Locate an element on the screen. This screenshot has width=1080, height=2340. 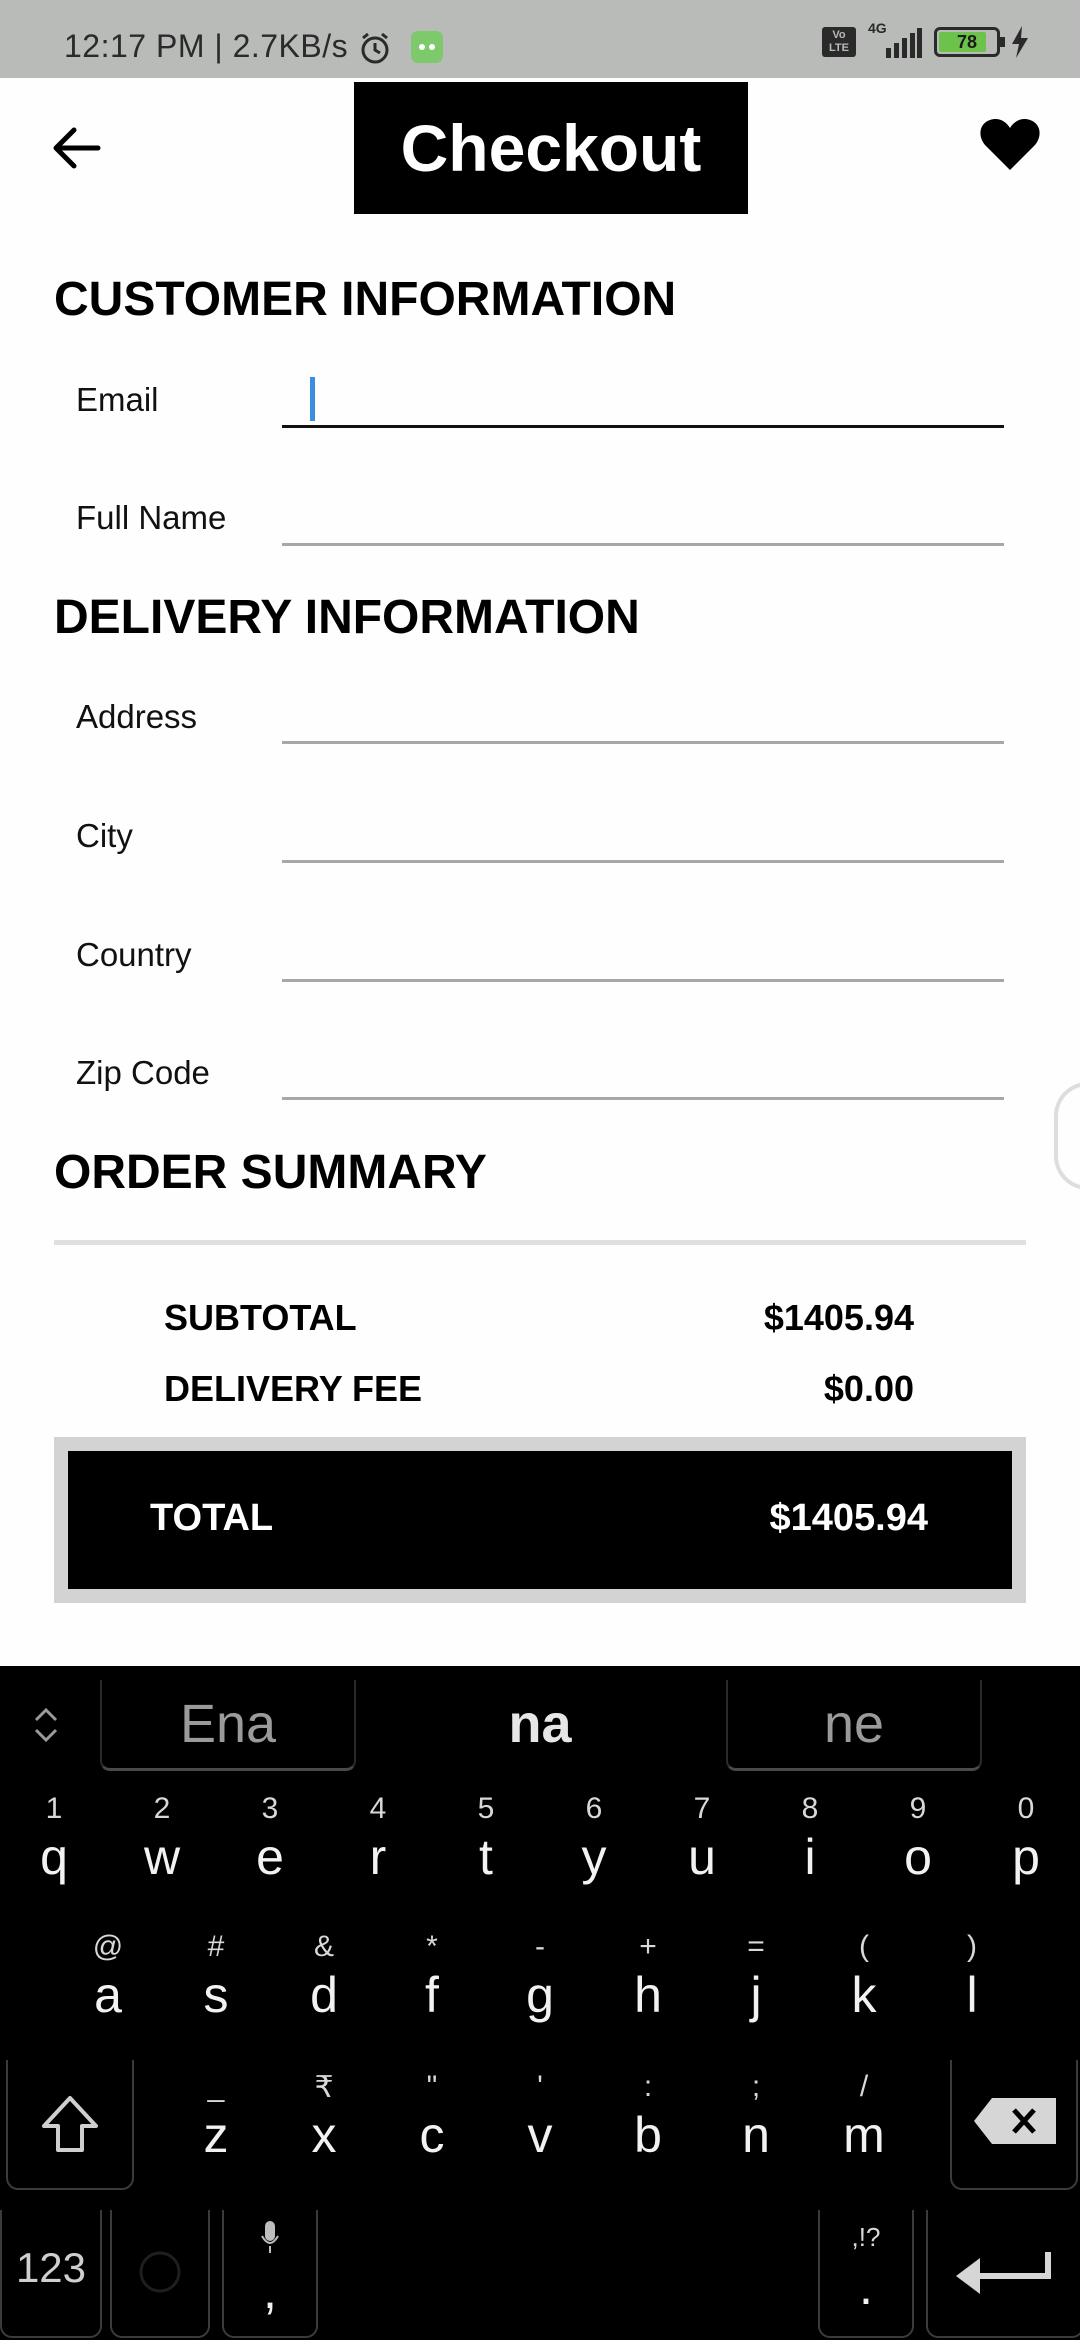
key-s: # s is located at coordinates (216, 1984).